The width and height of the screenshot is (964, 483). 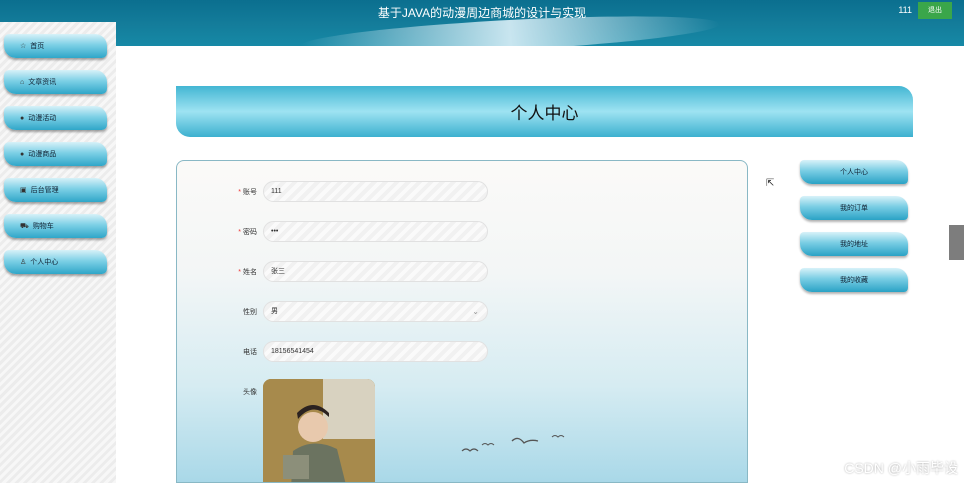 What do you see at coordinates (854, 172) in the screenshot?
I see `menu-profile: 个人中心` at bounding box center [854, 172].